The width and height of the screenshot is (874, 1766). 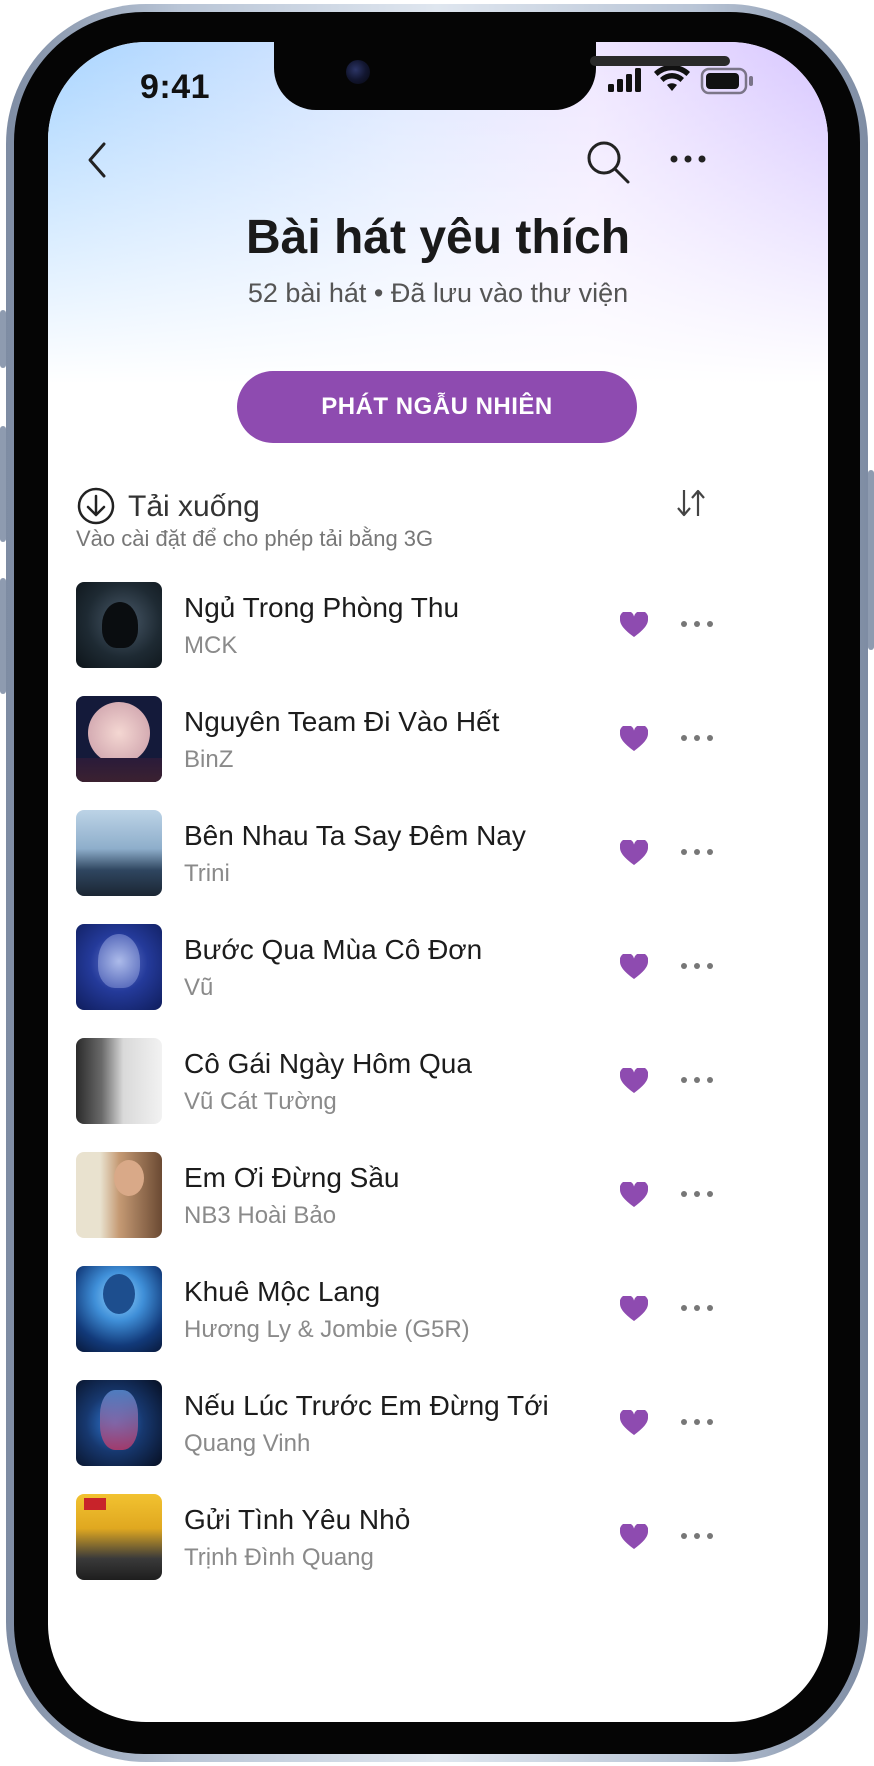 What do you see at coordinates (660, 61) in the screenshot?
I see `speaker-grille` at bounding box center [660, 61].